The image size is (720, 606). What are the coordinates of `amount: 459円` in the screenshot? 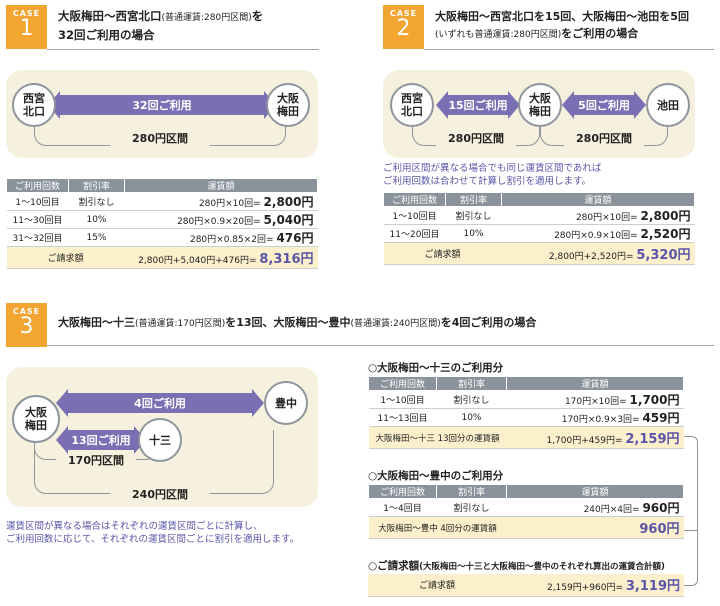 It's located at (661, 418).